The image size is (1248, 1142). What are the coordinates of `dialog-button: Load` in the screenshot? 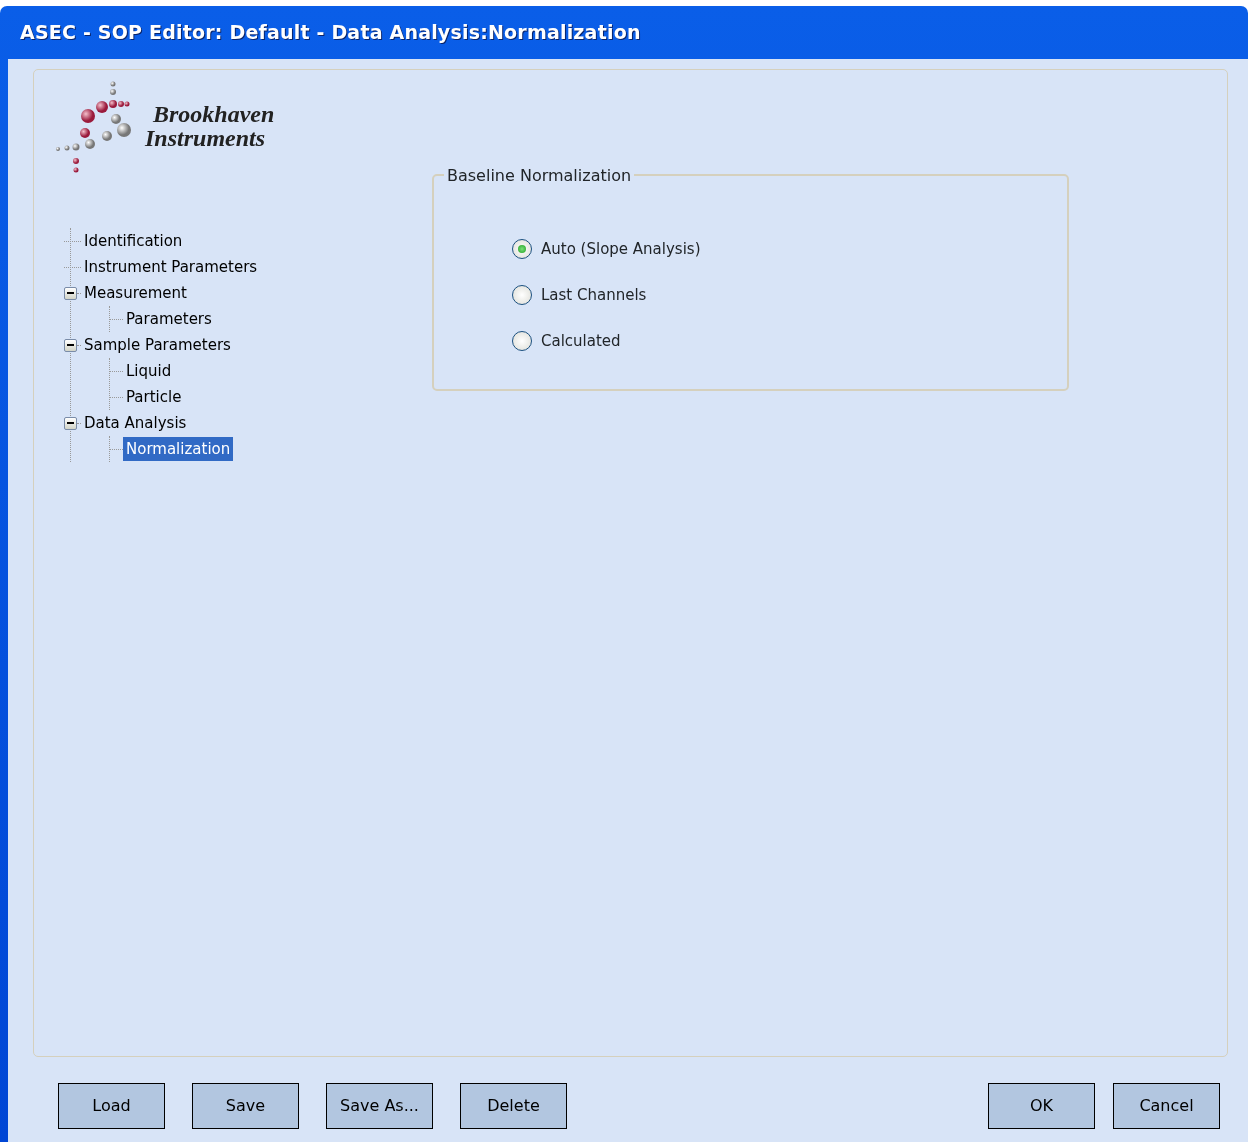 It's located at (111, 1106).